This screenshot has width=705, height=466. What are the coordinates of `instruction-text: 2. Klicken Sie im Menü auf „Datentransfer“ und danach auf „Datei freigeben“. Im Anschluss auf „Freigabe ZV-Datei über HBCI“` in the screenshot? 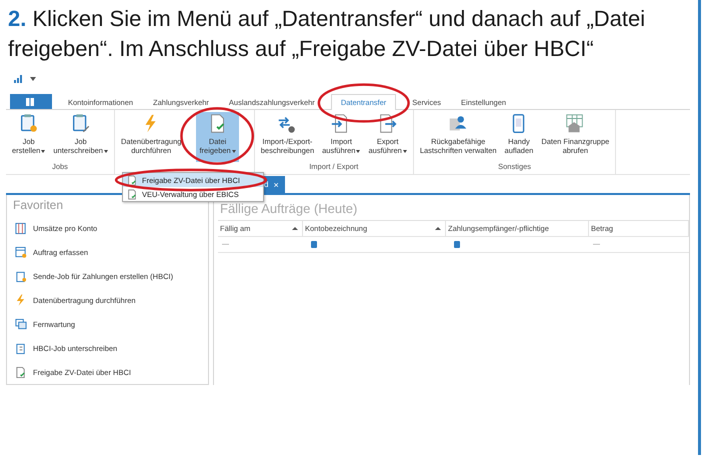 It's located at (326, 34).